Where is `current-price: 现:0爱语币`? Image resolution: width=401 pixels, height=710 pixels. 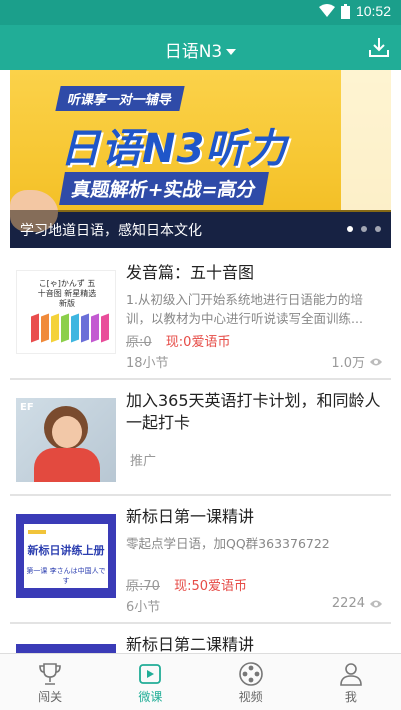 current-price: 现:0爱语币 is located at coordinates (198, 342).